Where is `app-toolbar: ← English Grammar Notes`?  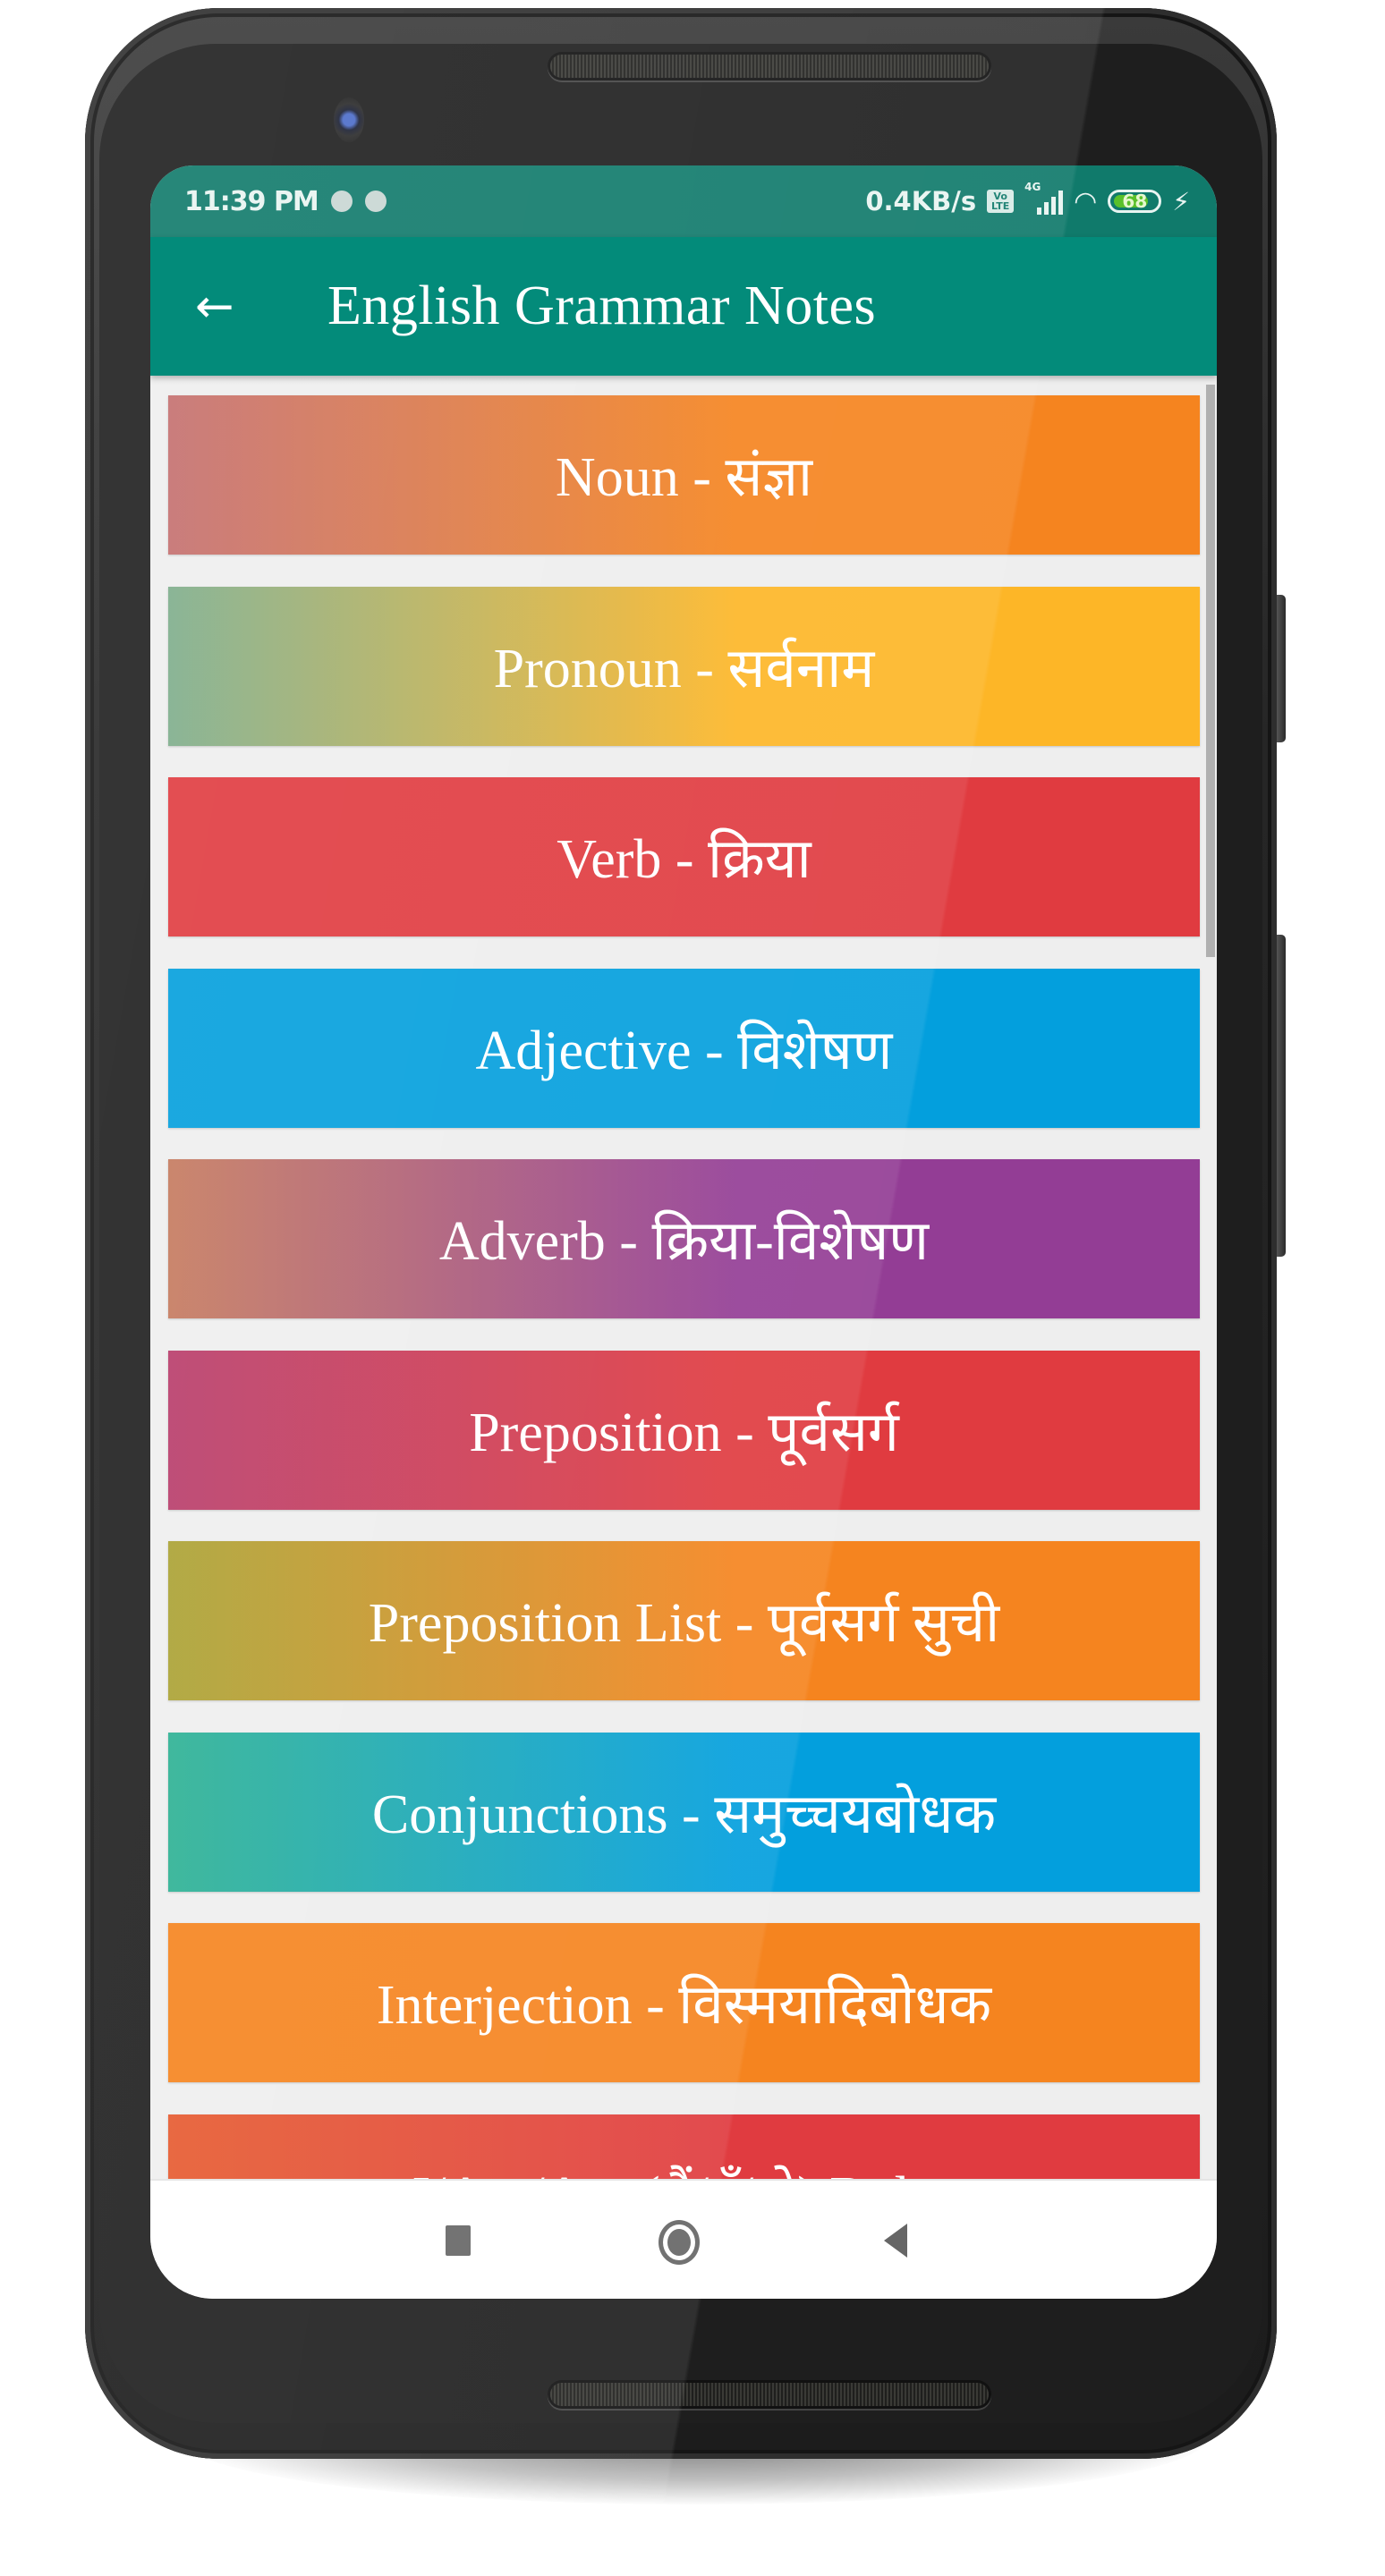
app-toolbar: ← English Grammar Notes is located at coordinates (683, 306).